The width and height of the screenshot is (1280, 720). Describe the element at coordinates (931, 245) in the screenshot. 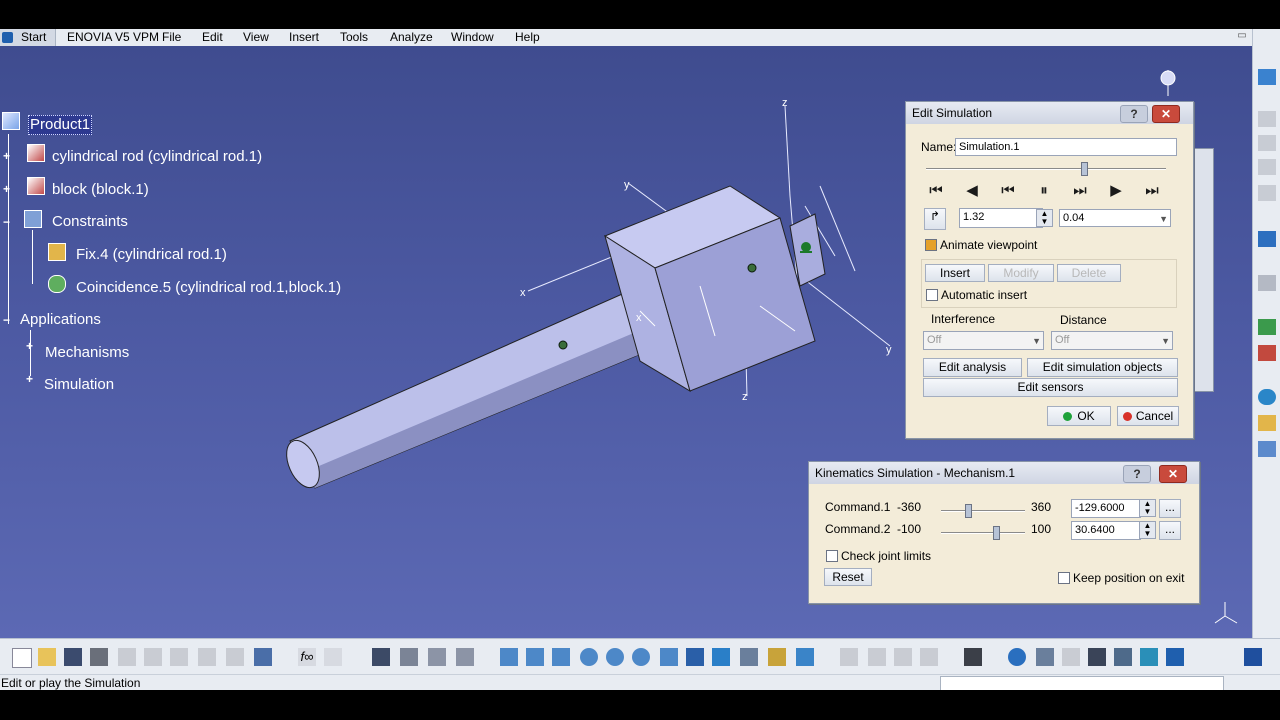

I see `animate-viewpoint-checkbox` at that location.